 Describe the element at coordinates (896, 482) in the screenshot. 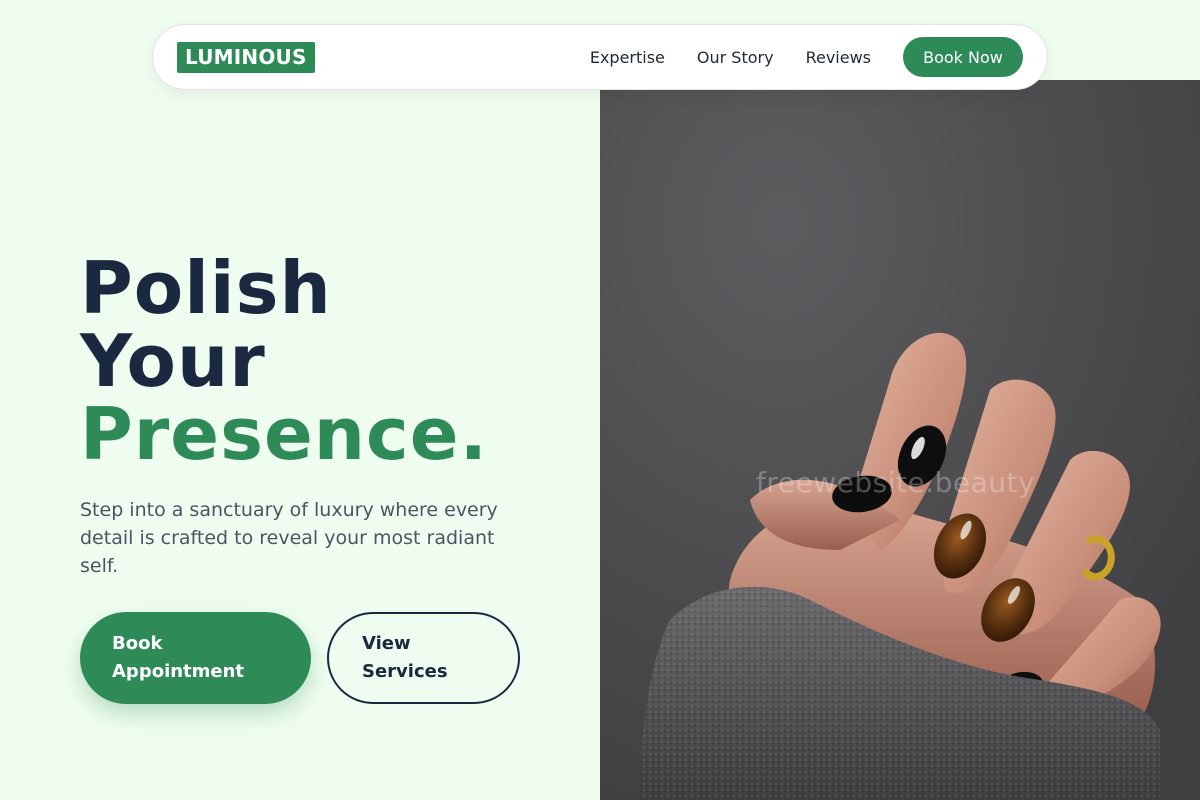

I see `watermark: freewebsite.beauty` at that location.